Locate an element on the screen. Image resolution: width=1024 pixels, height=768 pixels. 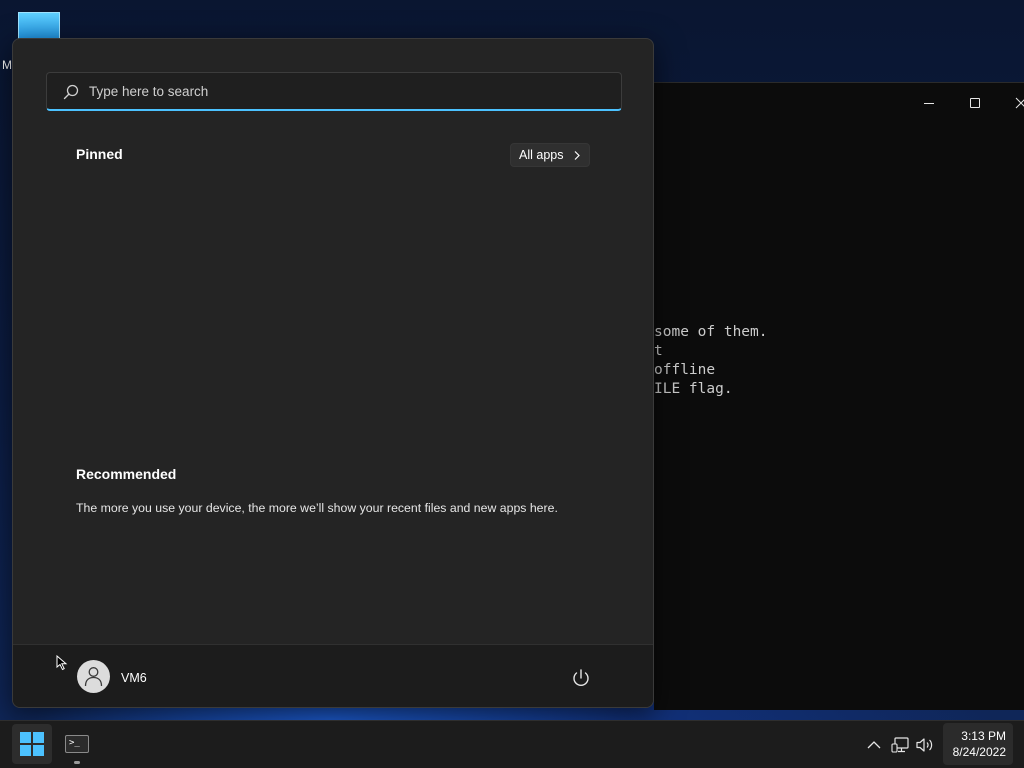
all-apps-label: All apps is located at coordinates (541, 155).